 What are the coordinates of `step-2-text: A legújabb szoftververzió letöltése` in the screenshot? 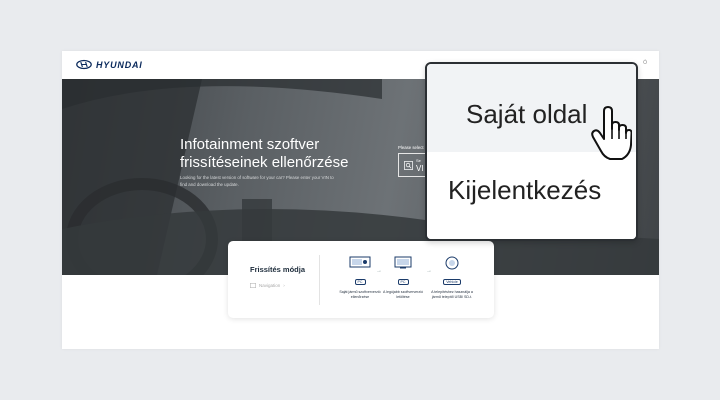 It's located at (403, 295).